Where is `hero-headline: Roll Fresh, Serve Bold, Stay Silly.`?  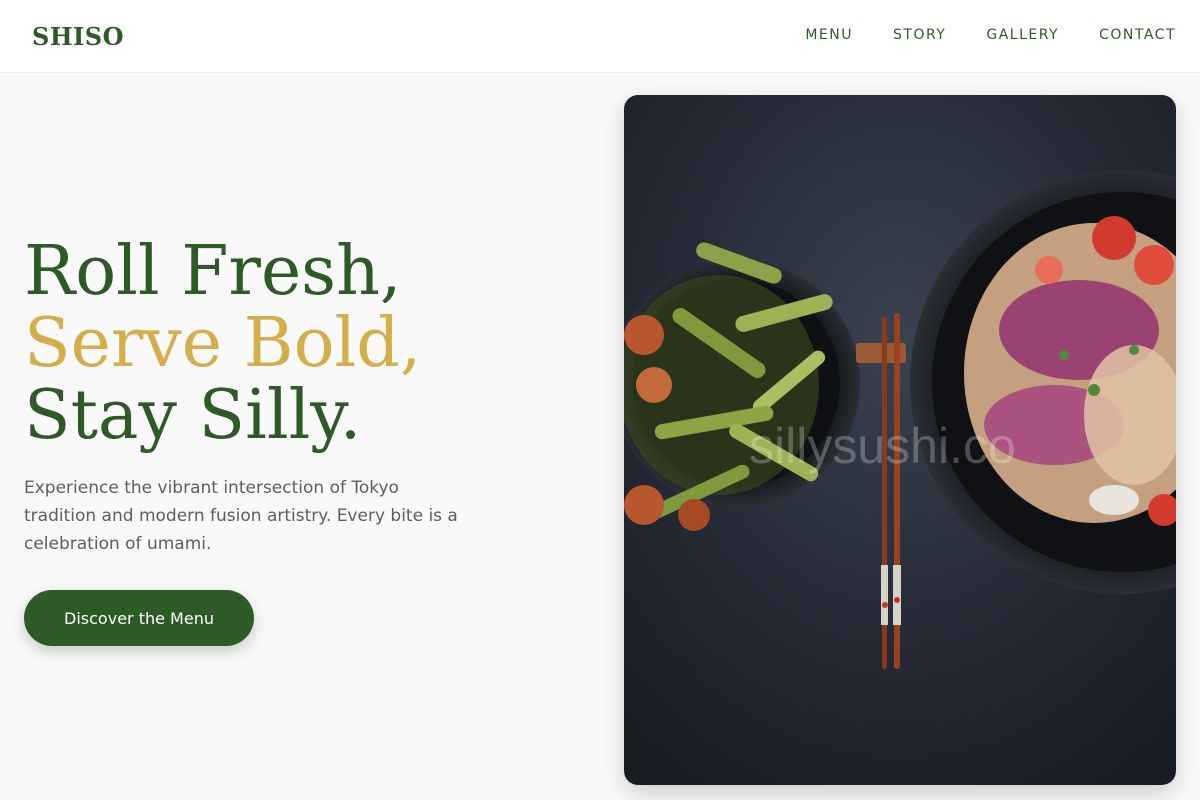 hero-headline: Roll Fresh, Serve Bold, Stay Silly. is located at coordinates (259, 344).